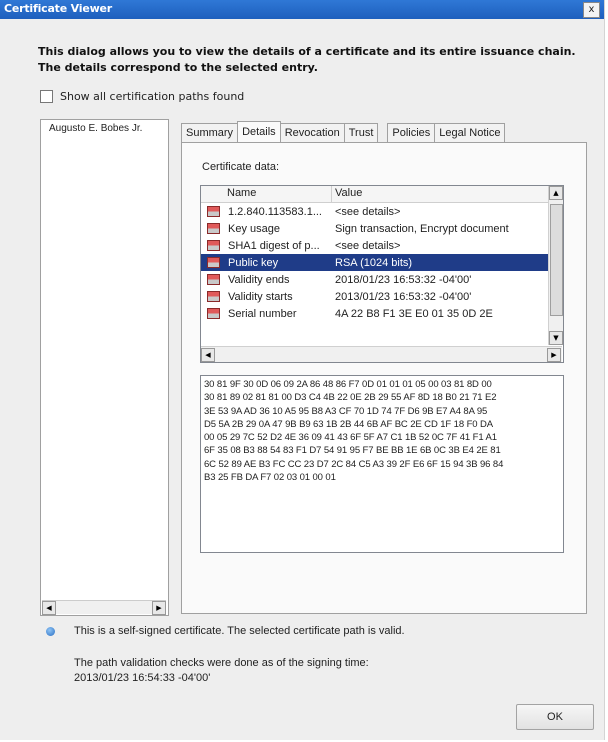 The height and width of the screenshot is (742, 608). Describe the element at coordinates (50, 631) in the screenshot. I see `info-icon` at that location.